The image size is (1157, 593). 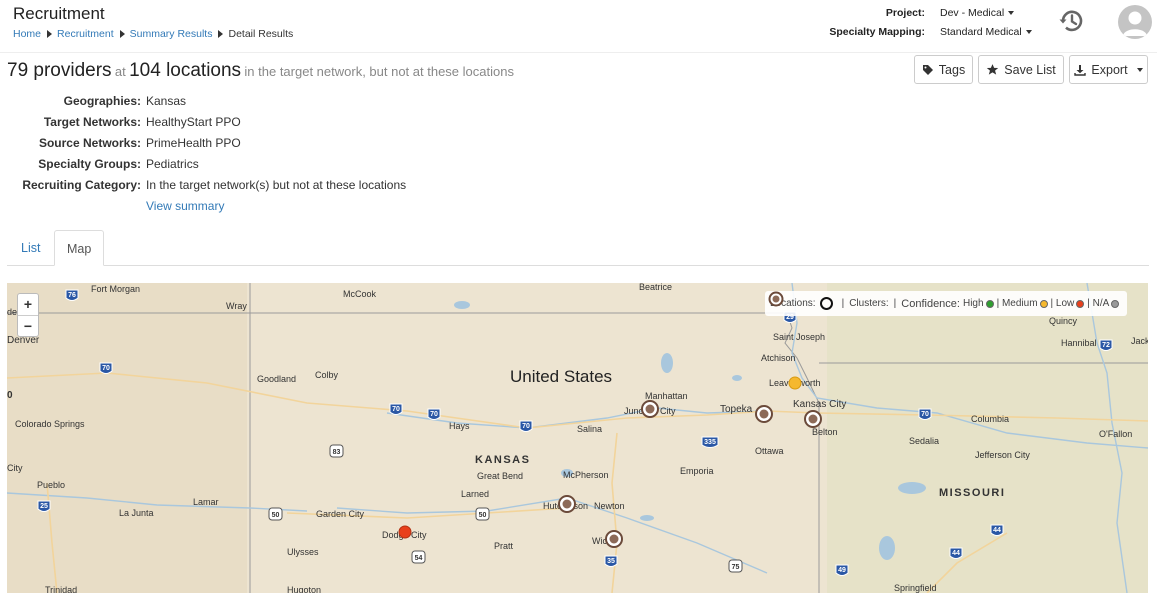 What do you see at coordinates (1021, 69) in the screenshot?
I see `save-list-button: Save List` at bounding box center [1021, 69].